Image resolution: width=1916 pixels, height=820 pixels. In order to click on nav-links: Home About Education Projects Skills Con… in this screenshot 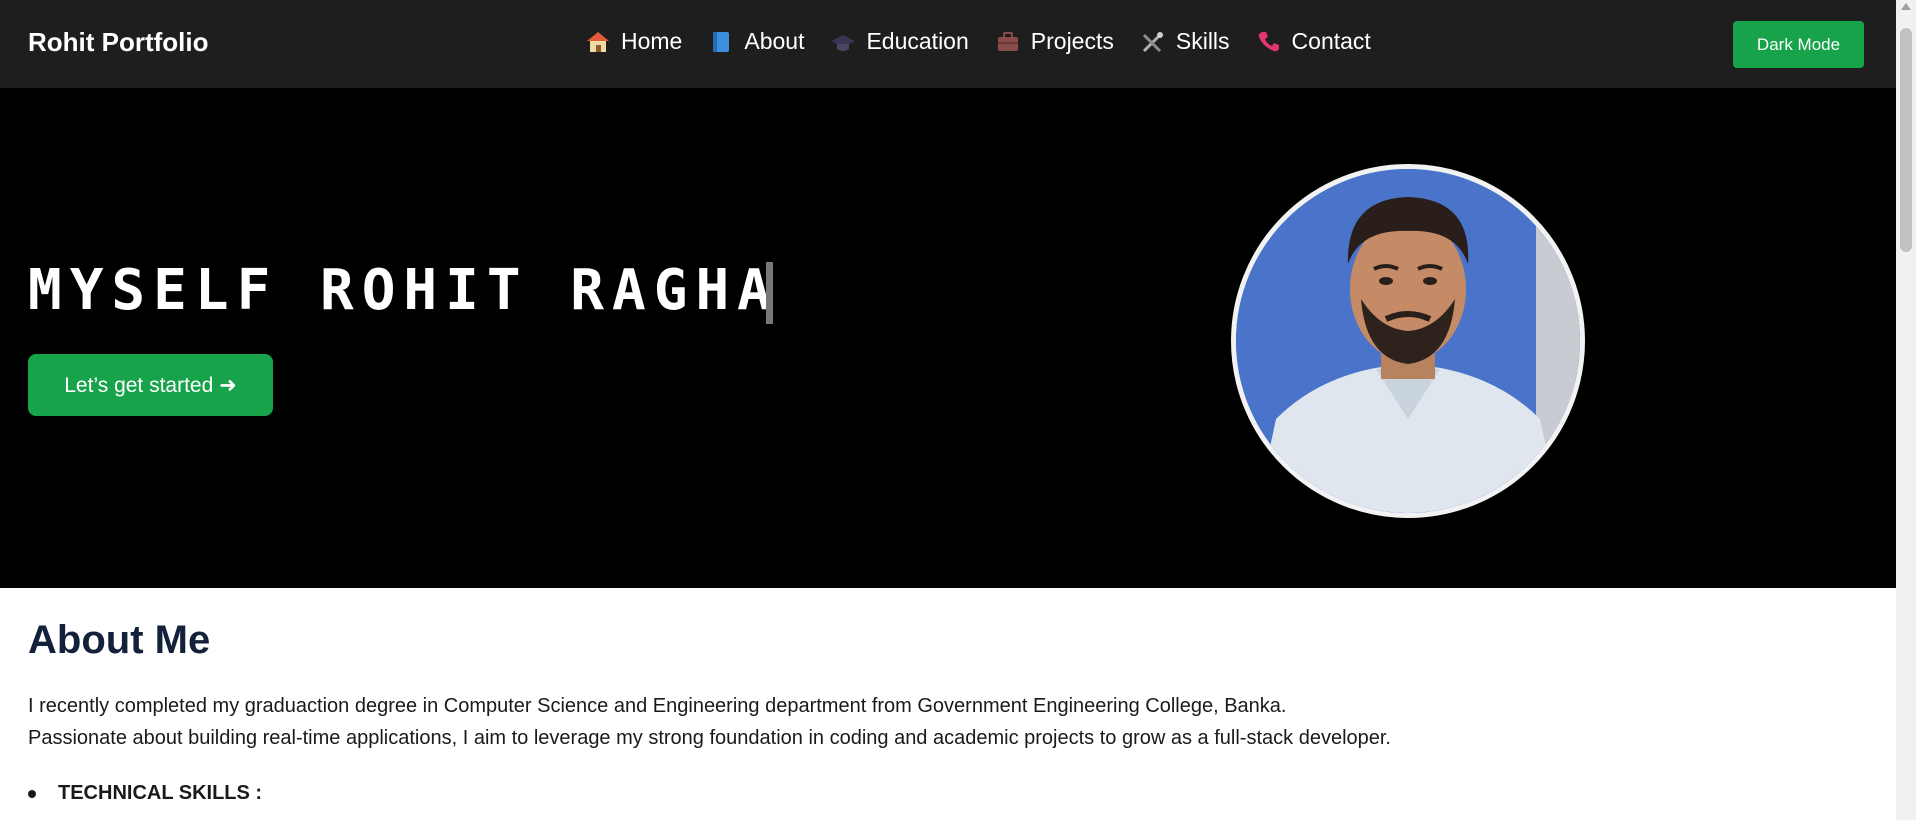, I will do `click(978, 41)`.